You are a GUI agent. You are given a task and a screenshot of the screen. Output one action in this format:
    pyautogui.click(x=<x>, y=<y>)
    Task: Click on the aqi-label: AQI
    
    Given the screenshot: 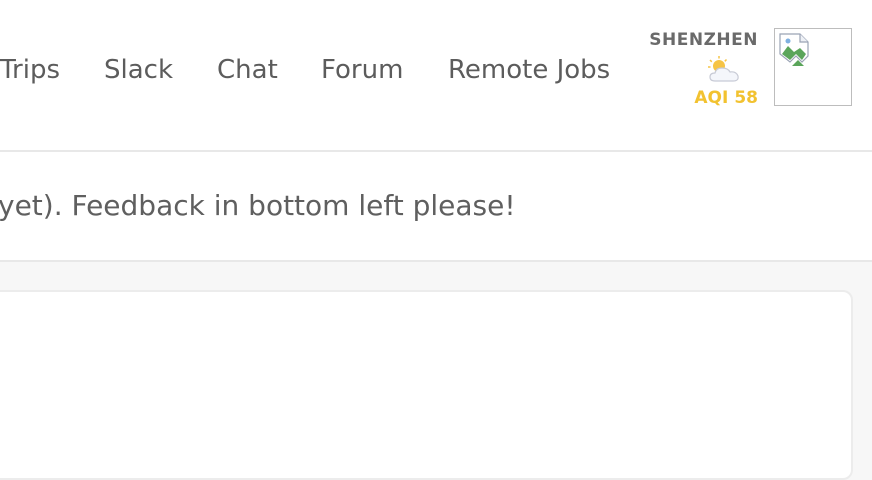 What is the action you would take?
    pyautogui.click(x=711, y=98)
    